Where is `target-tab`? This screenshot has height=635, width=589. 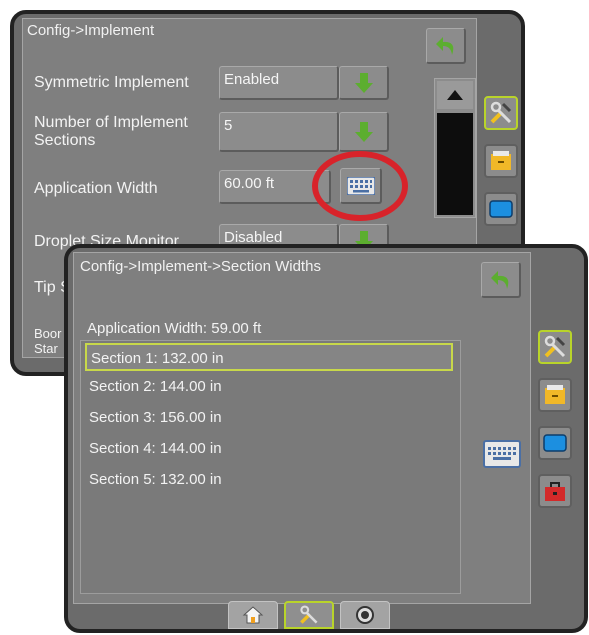
target-tab is located at coordinates (365, 615).